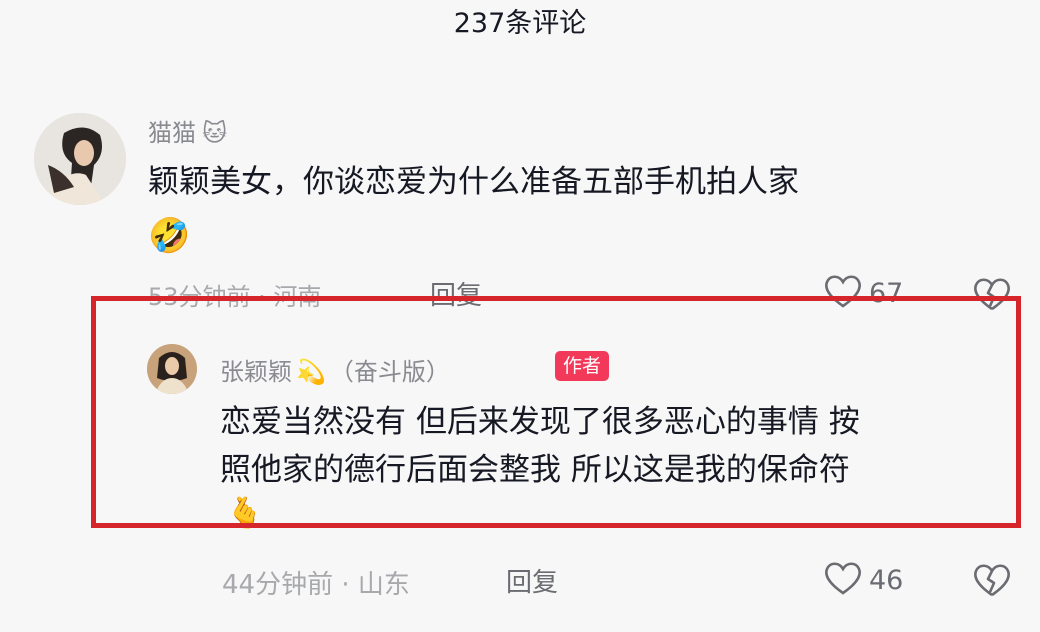 The width and height of the screenshot is (1040, 632). What do you see at coordinates (215, 133) in the screenshot?
I see `cat-emoji-icon: 🐱` at bounding box center [215, 133].